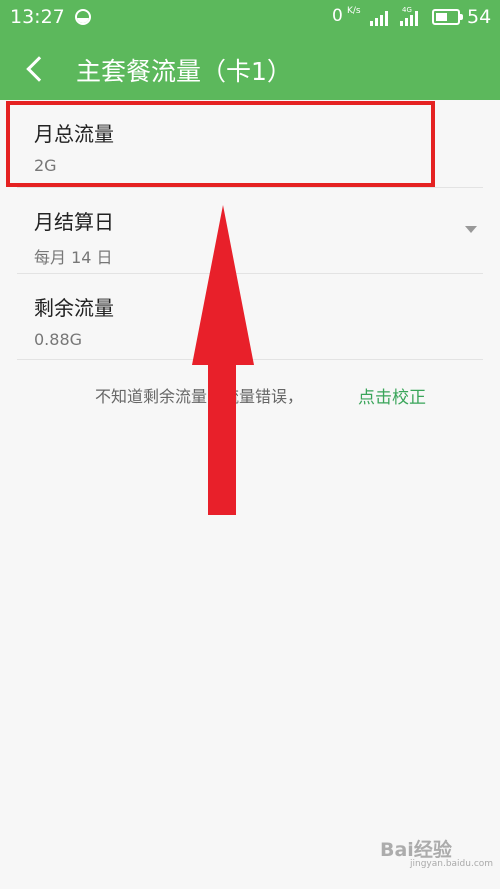  Describe the element at coordinates (381, 18) in the screenshot. I see `signal-icon` at that location.